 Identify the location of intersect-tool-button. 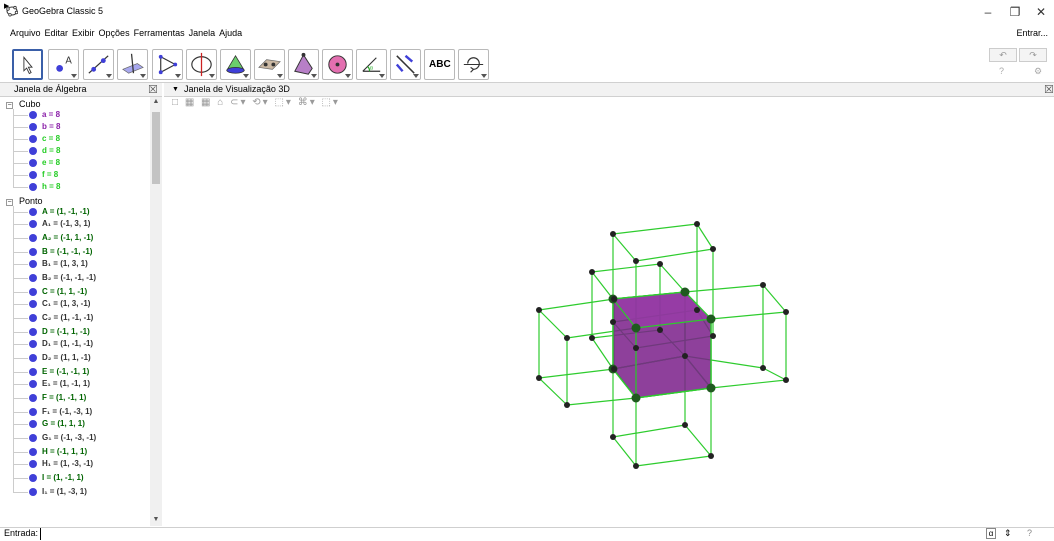
(235, 64).